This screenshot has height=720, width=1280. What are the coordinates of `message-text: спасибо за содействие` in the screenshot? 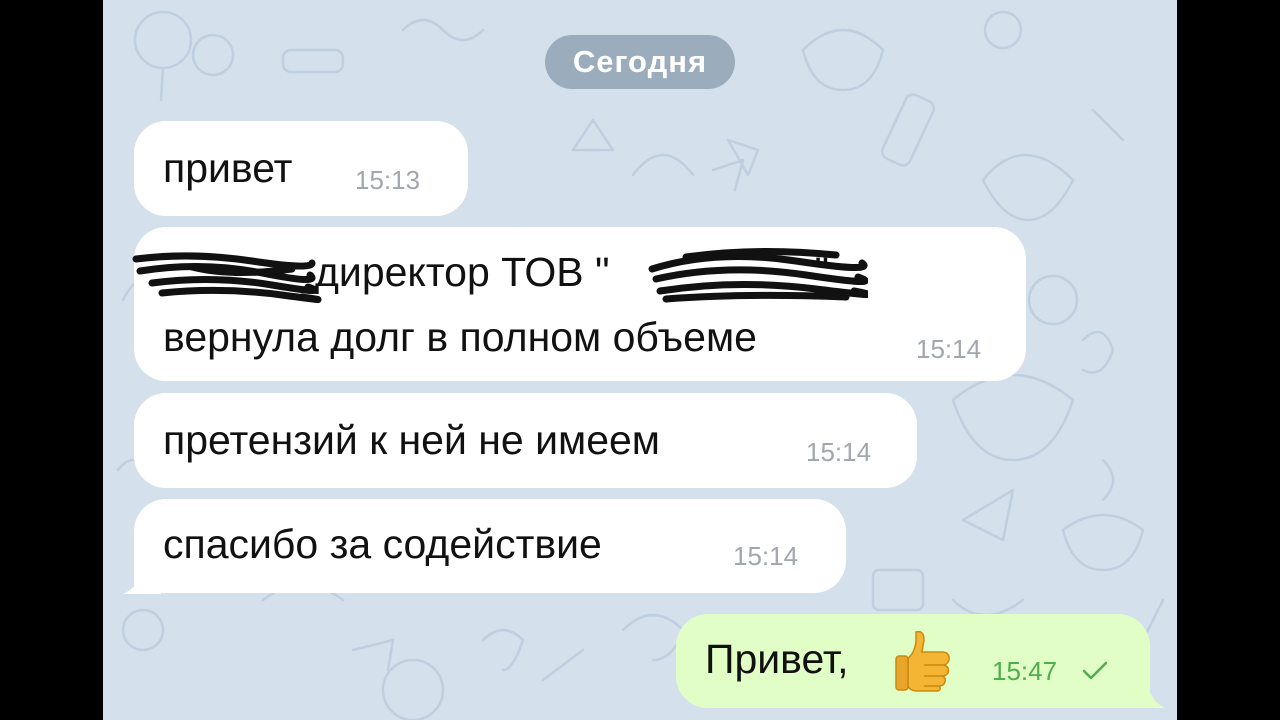 It's located at (382, 544).